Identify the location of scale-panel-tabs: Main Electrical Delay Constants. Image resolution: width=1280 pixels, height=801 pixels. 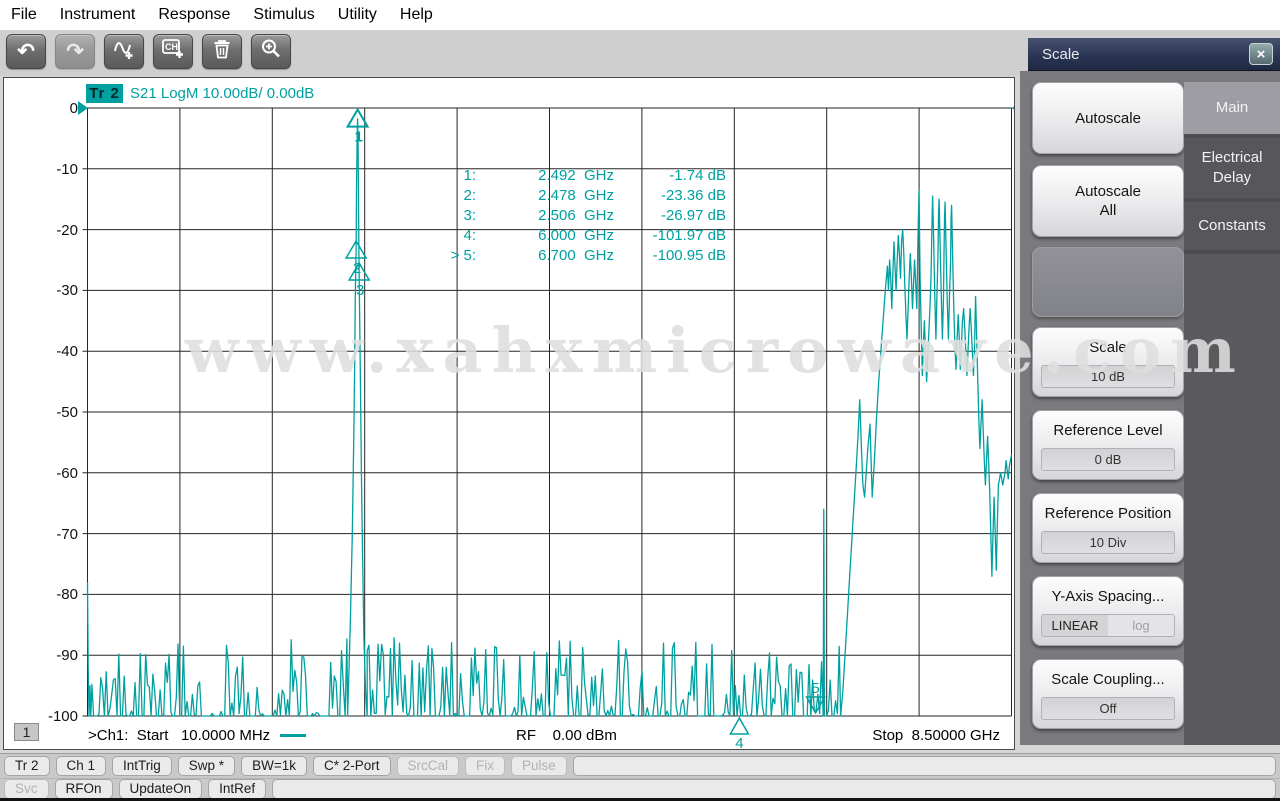
(1232, 413).